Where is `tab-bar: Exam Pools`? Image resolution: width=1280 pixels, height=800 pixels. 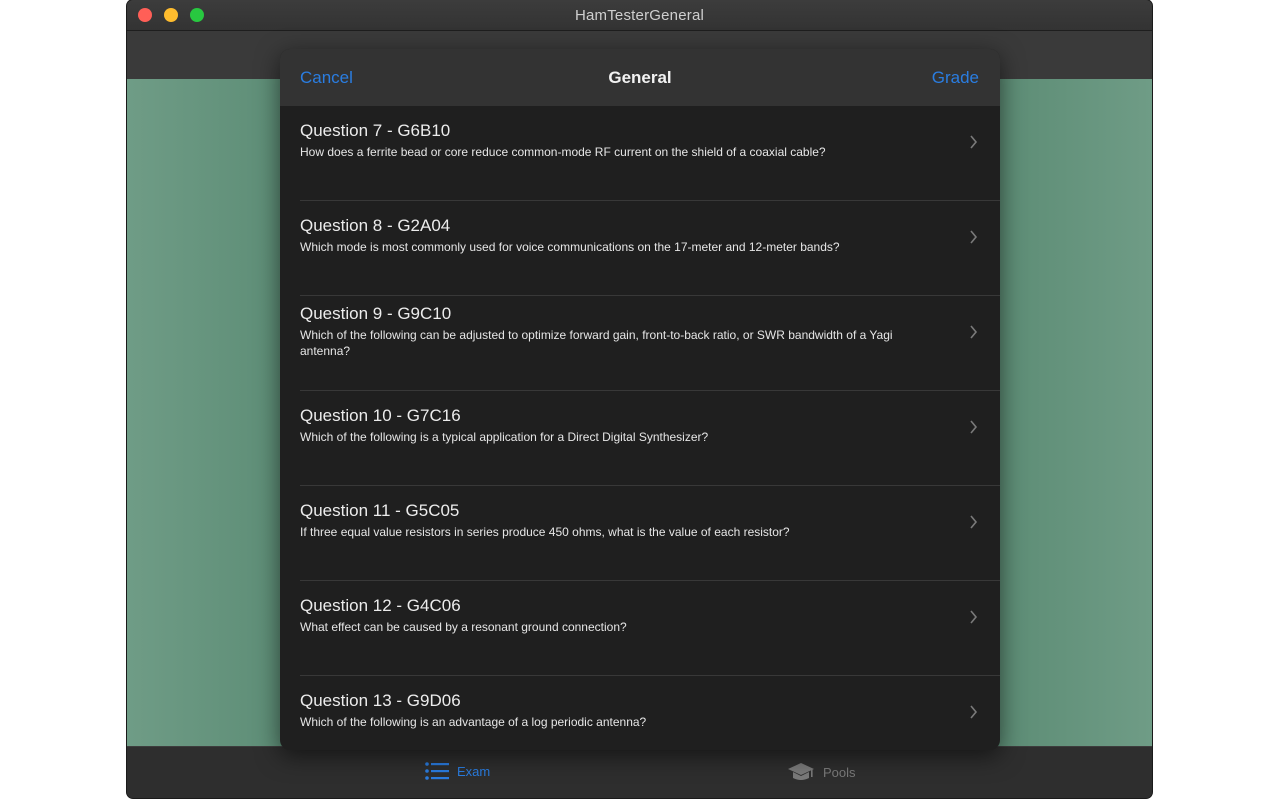
tab-bar: Exam Pools is located at coordinates (639, 772).